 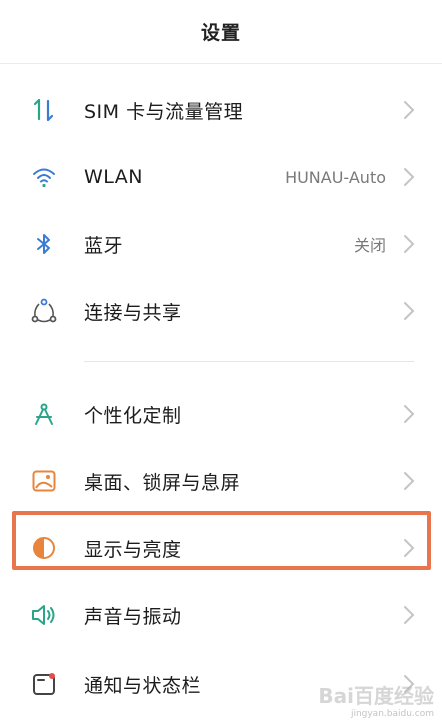 I want to click on watermark: Bai百度经验 jingyan.baidu.com, so click(x=376, y=699).